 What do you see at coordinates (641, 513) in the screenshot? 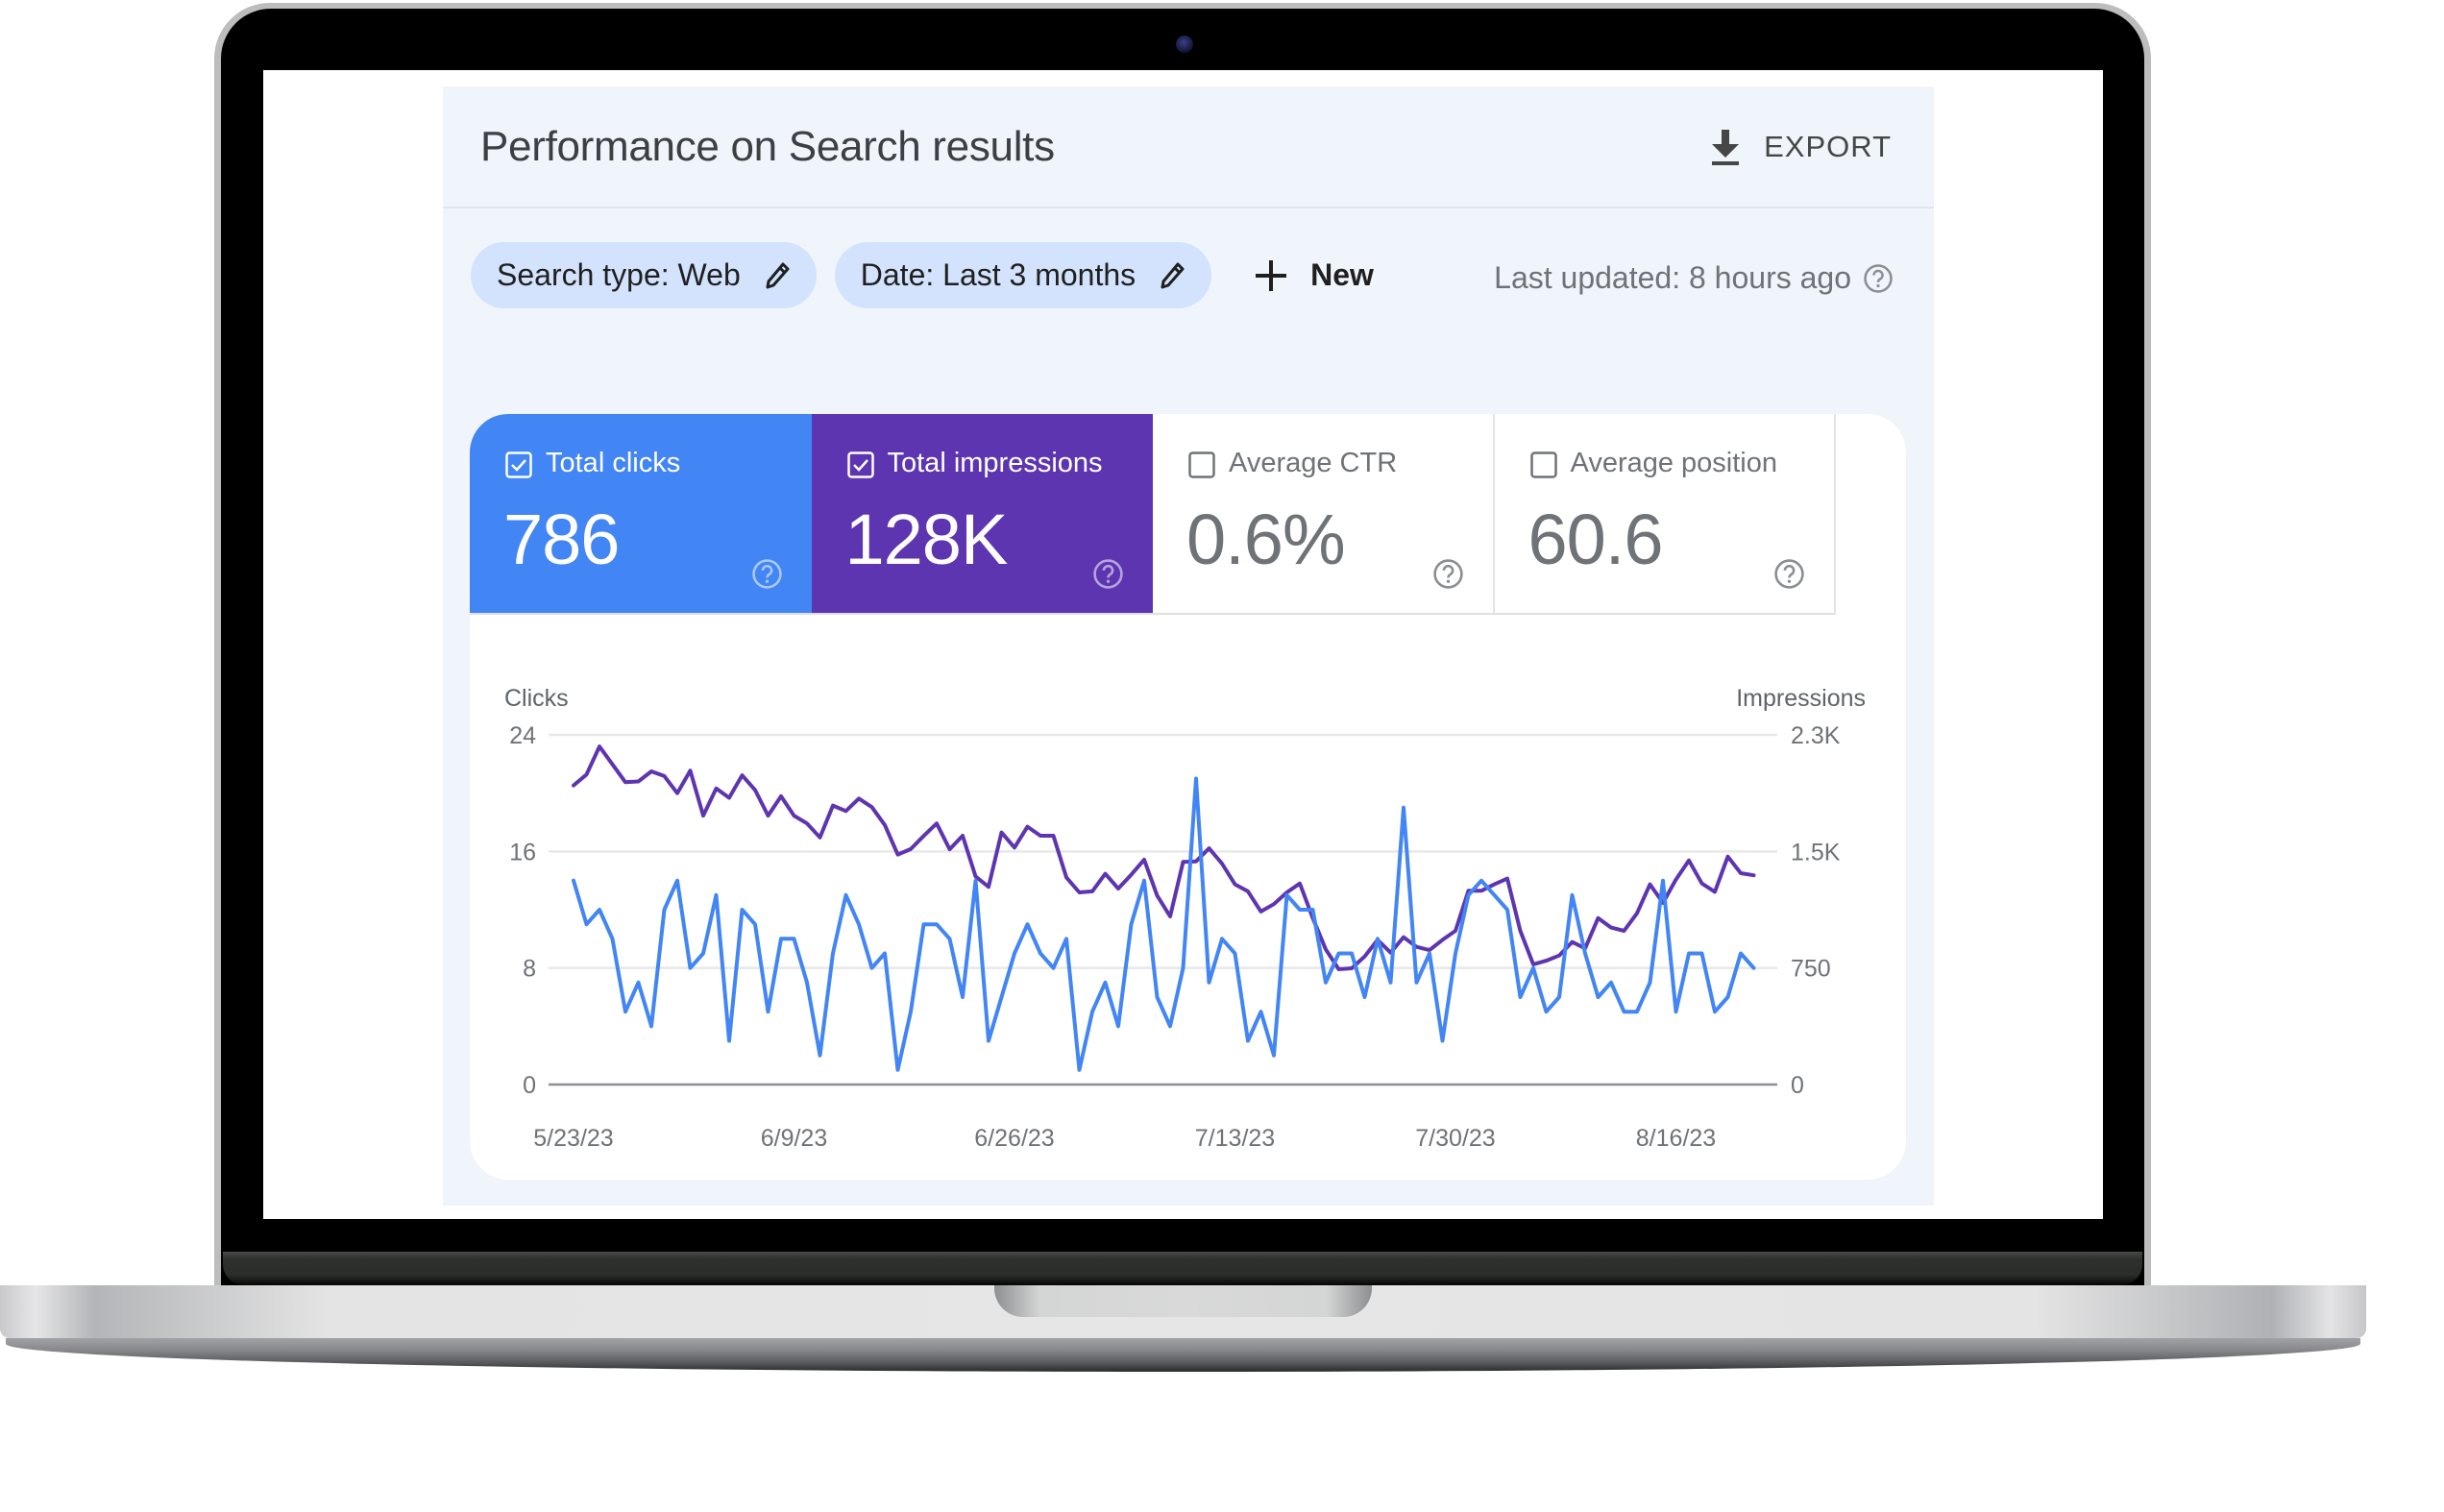
I see `metric-total-clicks: Total clicks 786` at bounding box center [641, 513].